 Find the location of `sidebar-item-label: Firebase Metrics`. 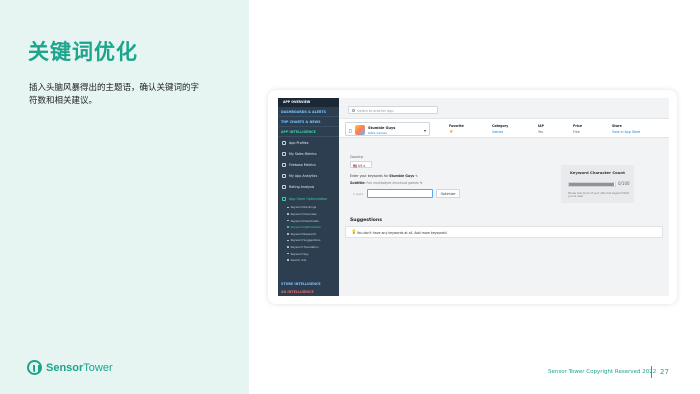

sidebar-item-label: Firebase Metrics is located at coordinates (302, 164).